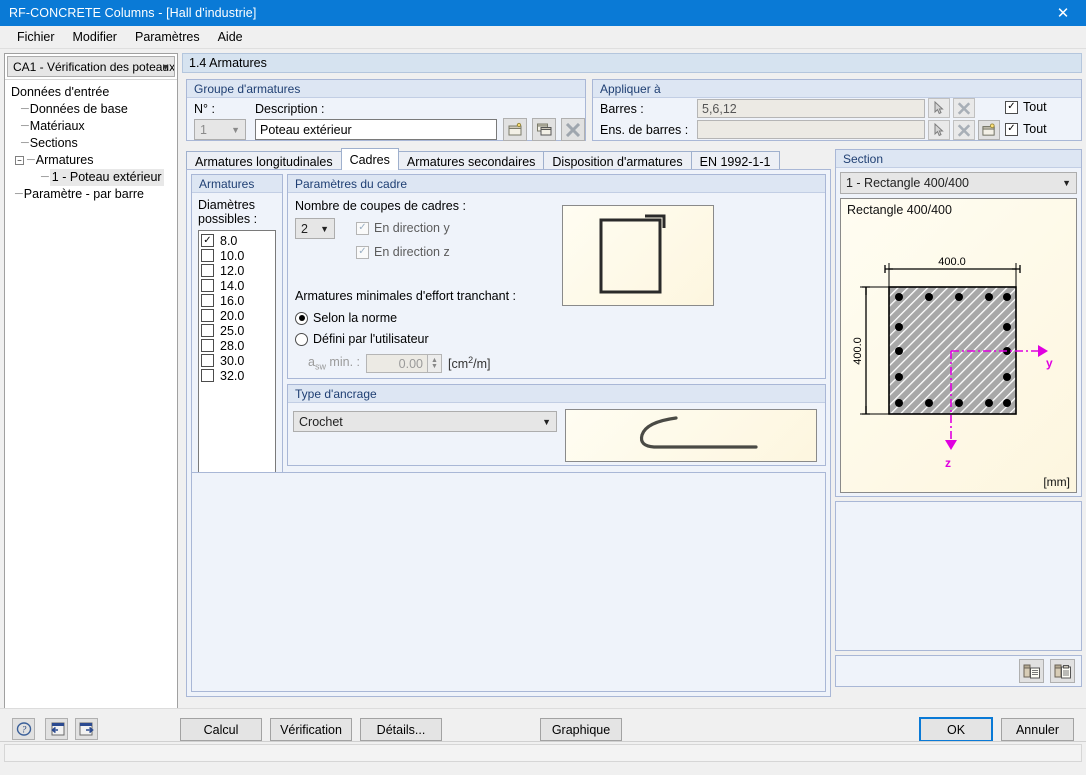  Describe the element at coordinates (237, 345) in the screenshot. I see `list-item: 28.0` at that location.